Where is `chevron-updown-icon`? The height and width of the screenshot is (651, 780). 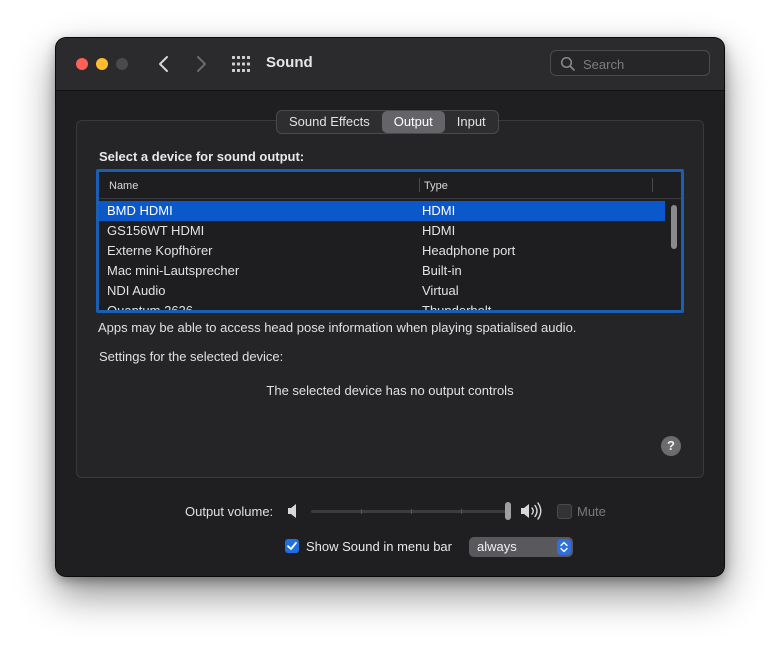 chevron-updown-icon is located at coordinates (564, 547).